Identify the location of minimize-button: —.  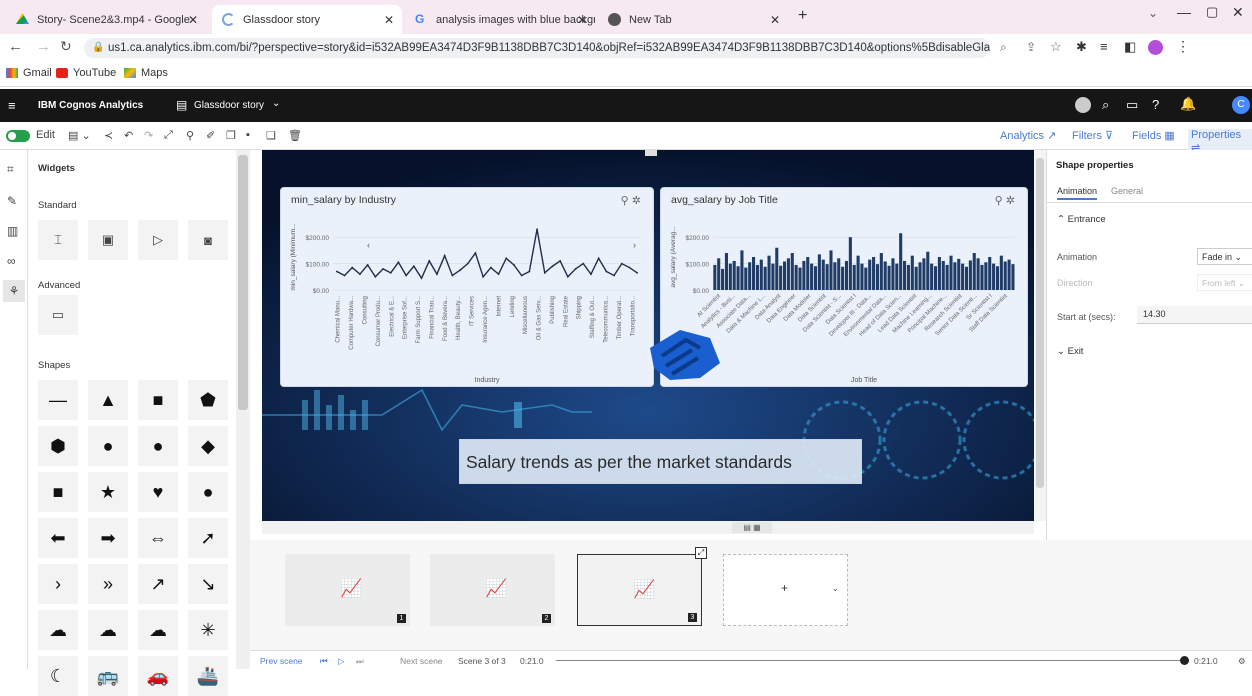
(1184, 12).